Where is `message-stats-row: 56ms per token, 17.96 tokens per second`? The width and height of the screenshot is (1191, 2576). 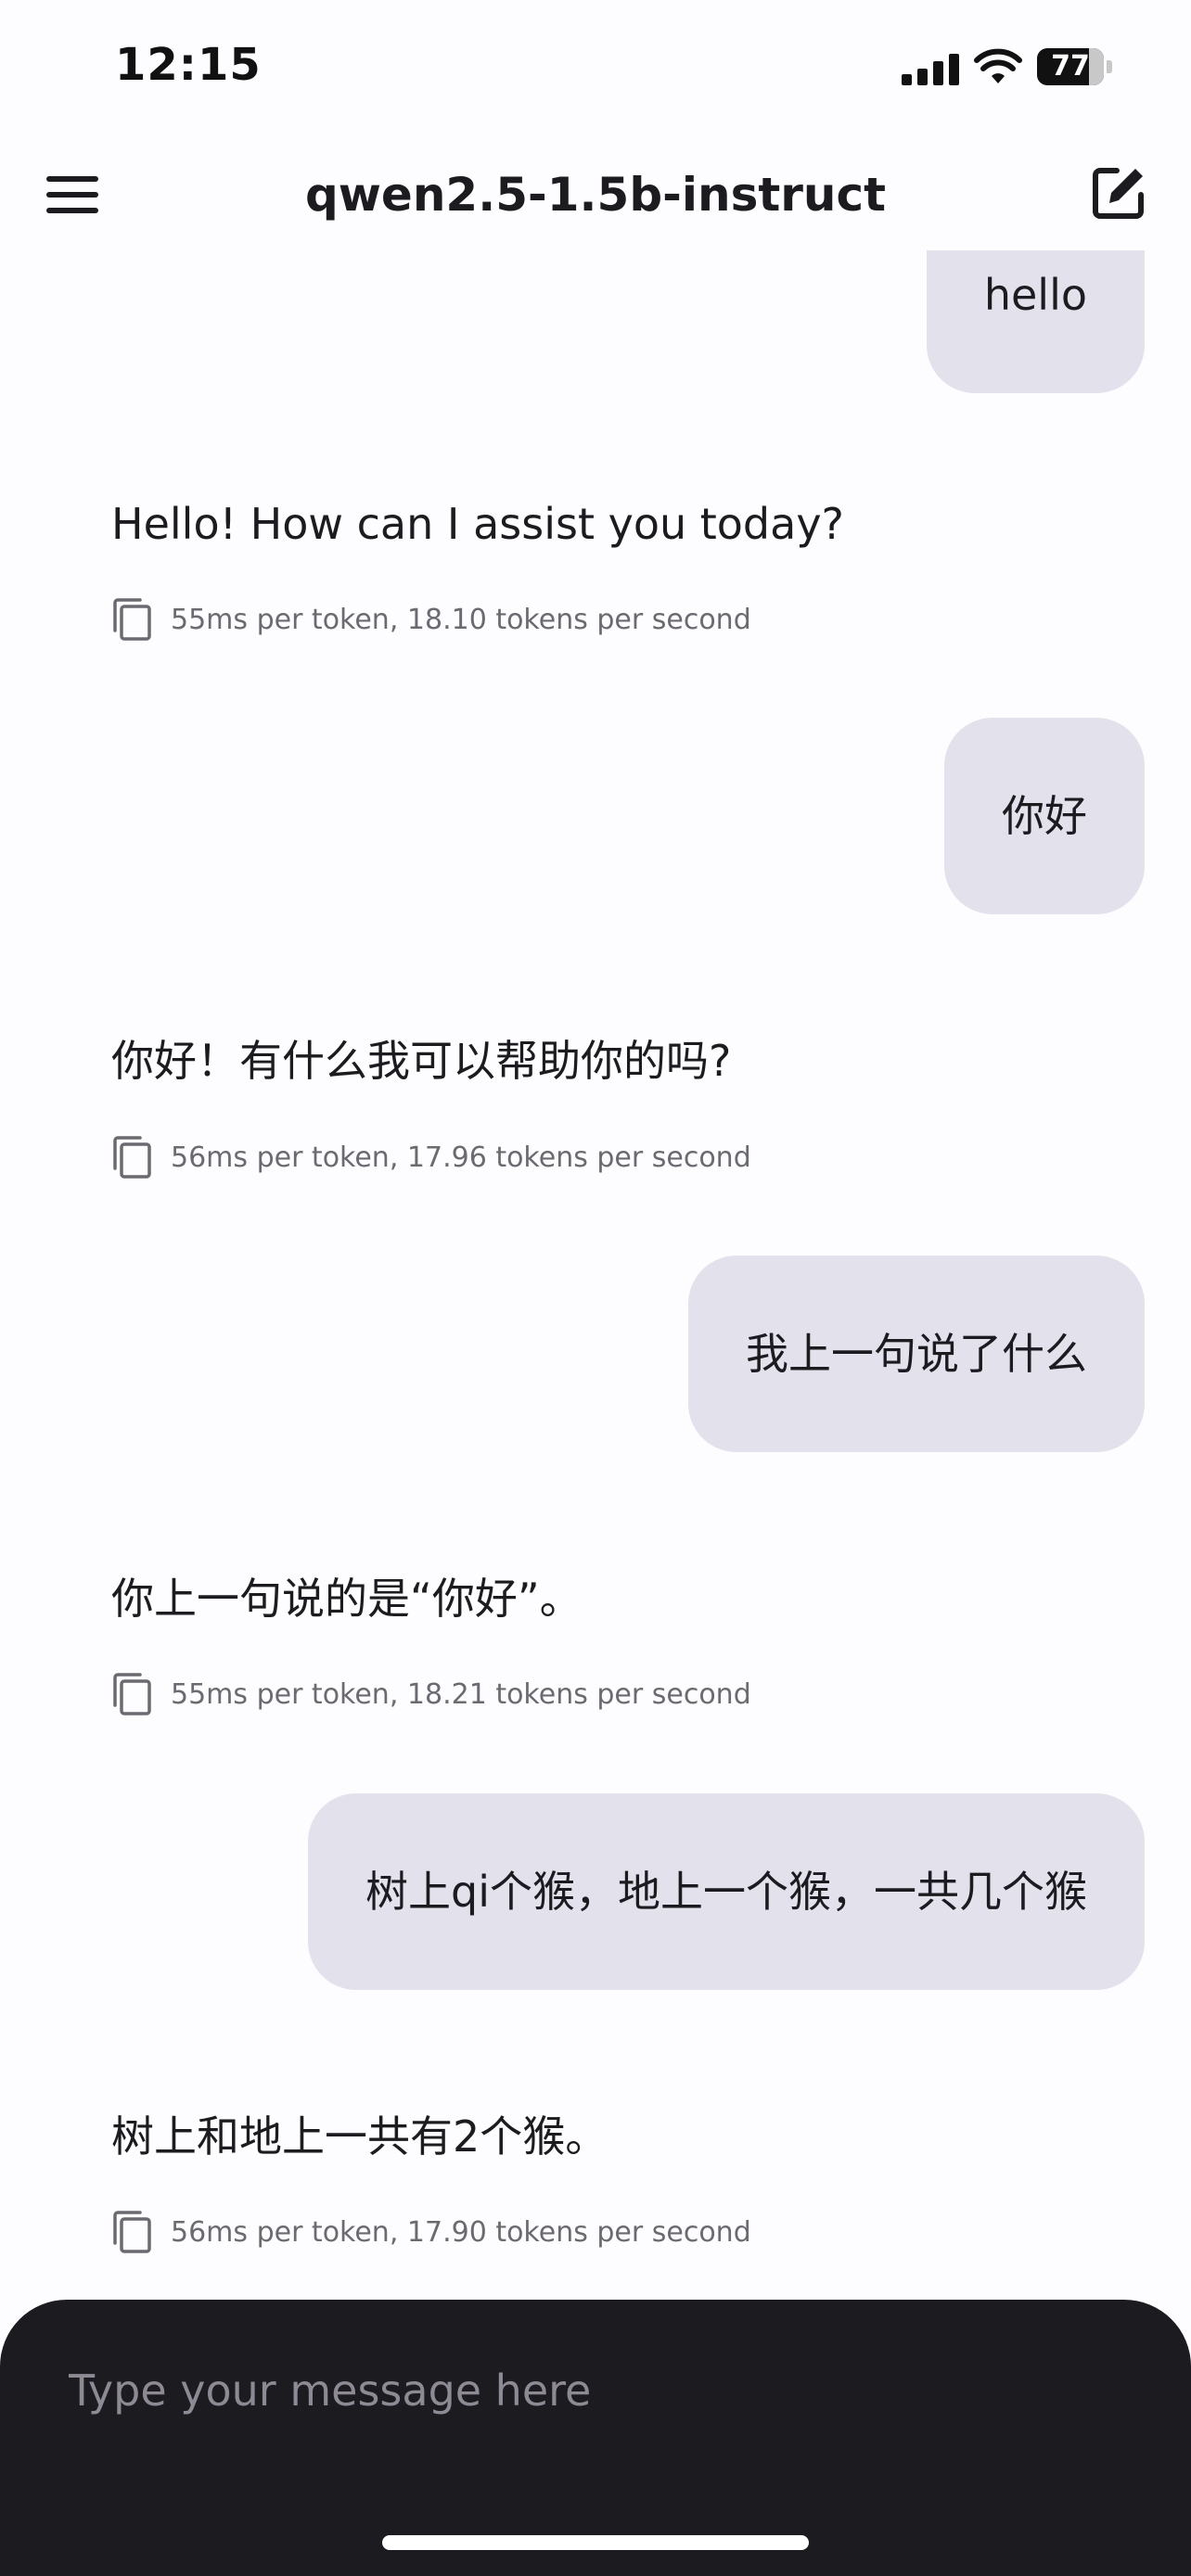
message-stats-row: 56ms per token, 17.96 tokens per second is located at coordinates (431, 1157).